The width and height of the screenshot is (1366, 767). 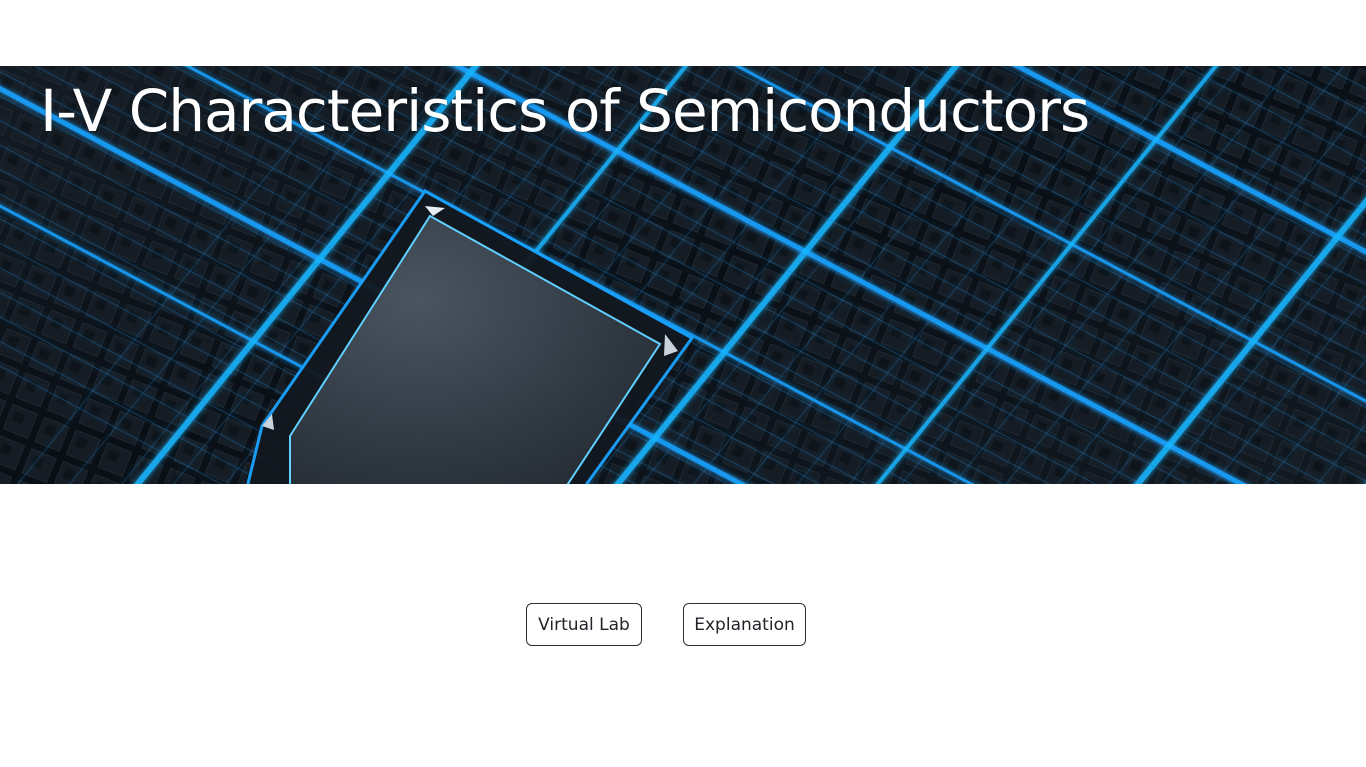 What do you see at coordinates (584, 624) in the screenshot?
I see `virtual-lab-button: Virtual Lab` at bounding box center [584, 624].